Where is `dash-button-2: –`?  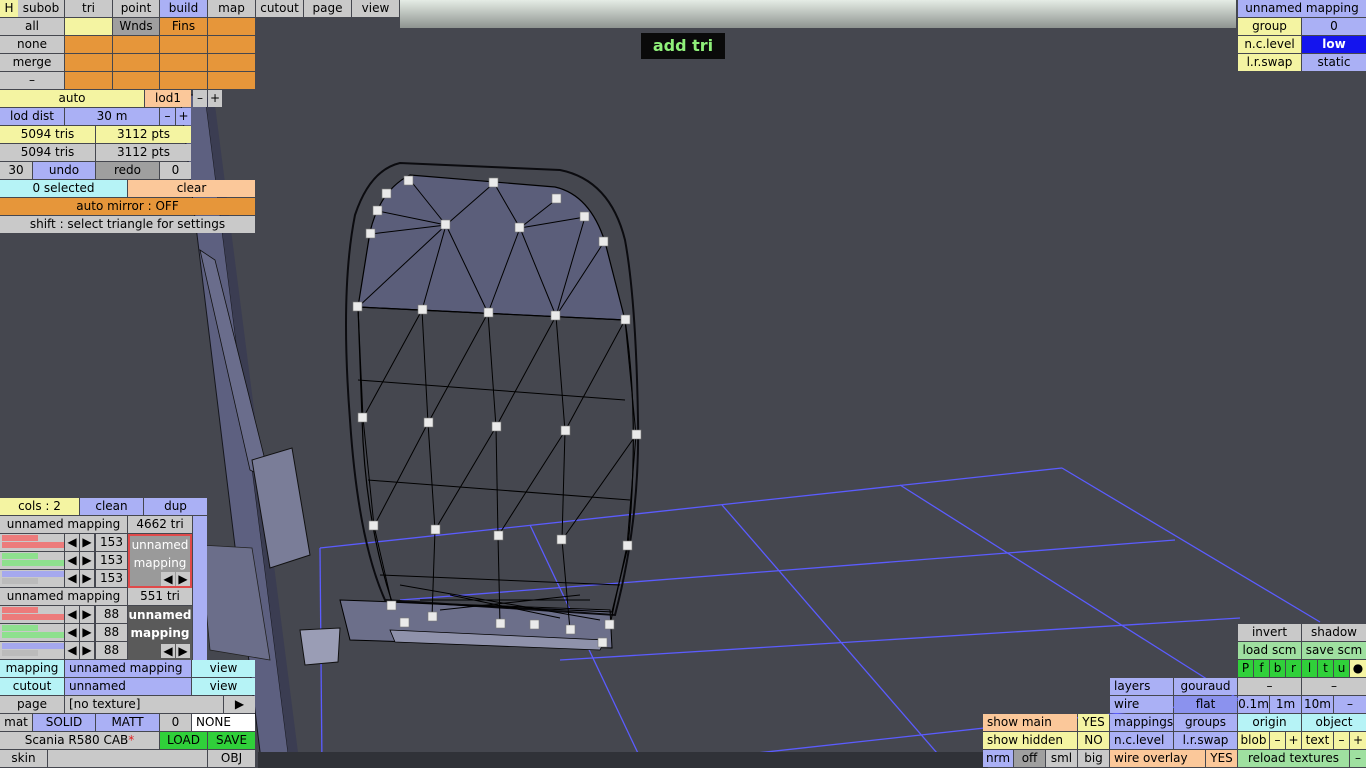 dash-button-2: – is located at coordinates (1334, 686).